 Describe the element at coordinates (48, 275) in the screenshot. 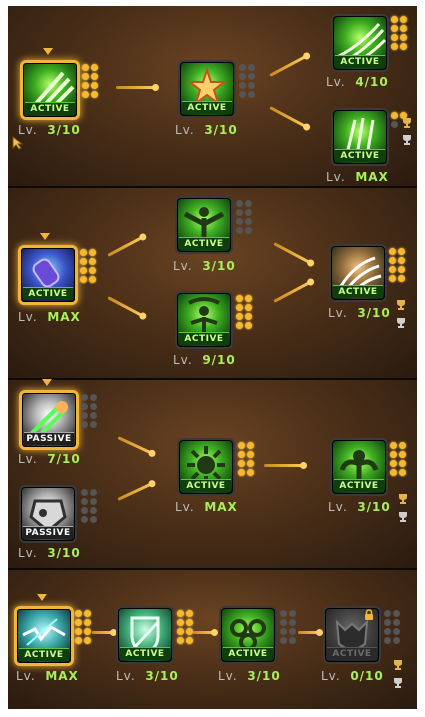

I see `gauntlet-skill-icon: ACTIVE` at that location.